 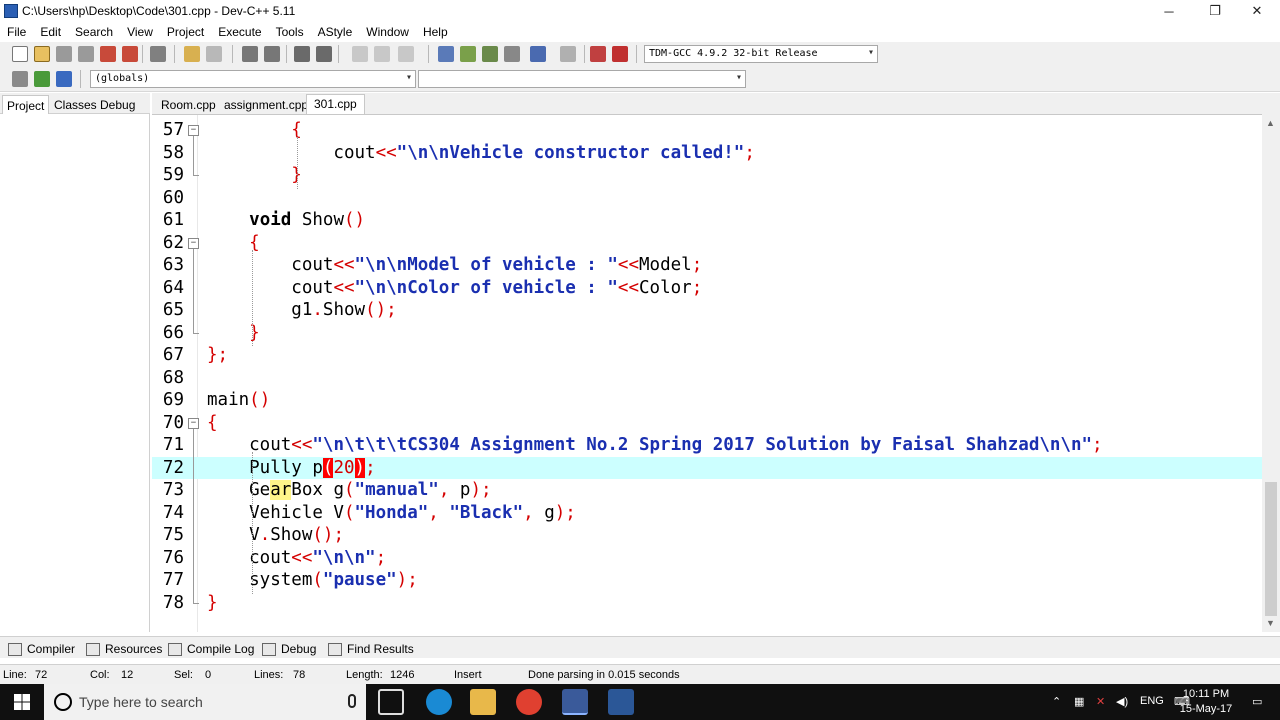 What do you see at coordinates (185, 32) in the screenshot?
I see `menu-project: Project` at bounding box center [185, 32].